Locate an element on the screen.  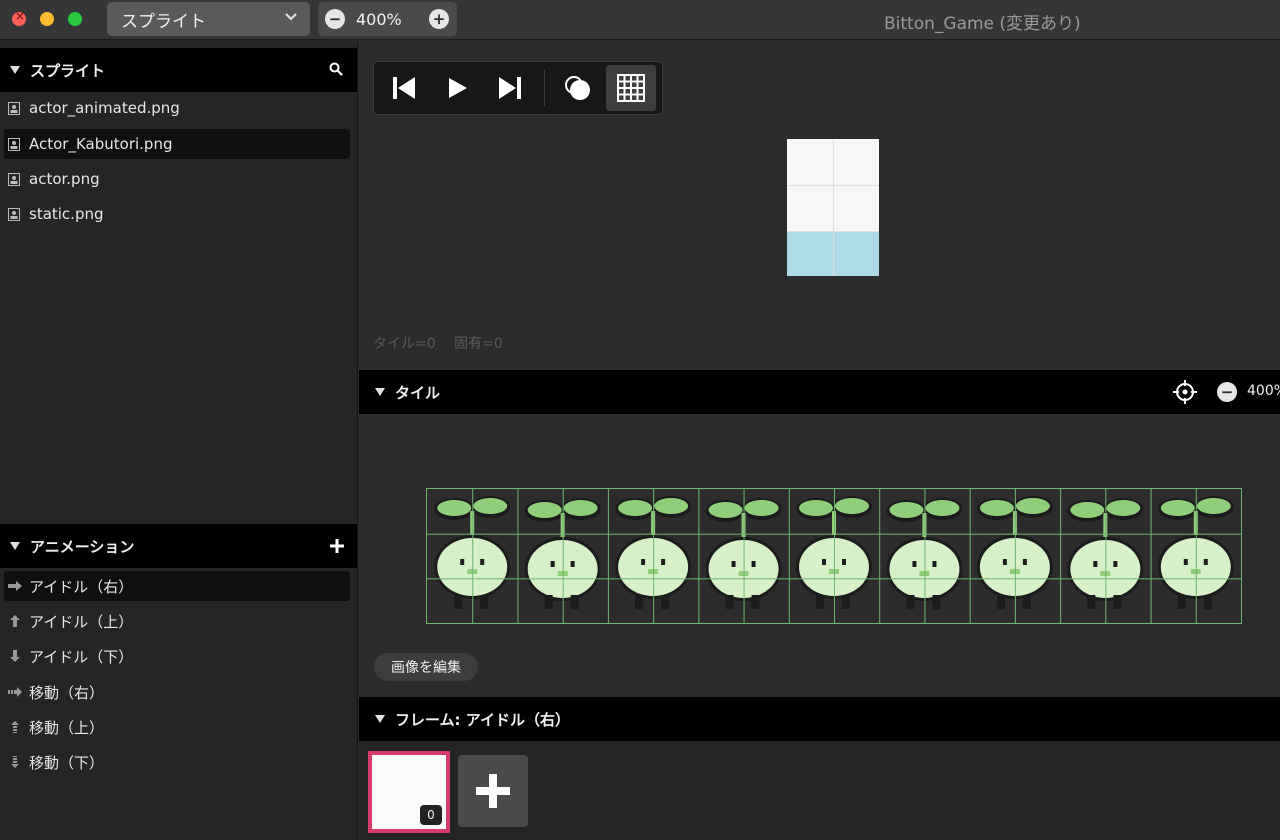
arrow-down-icon is located at coordinates (15, 656).